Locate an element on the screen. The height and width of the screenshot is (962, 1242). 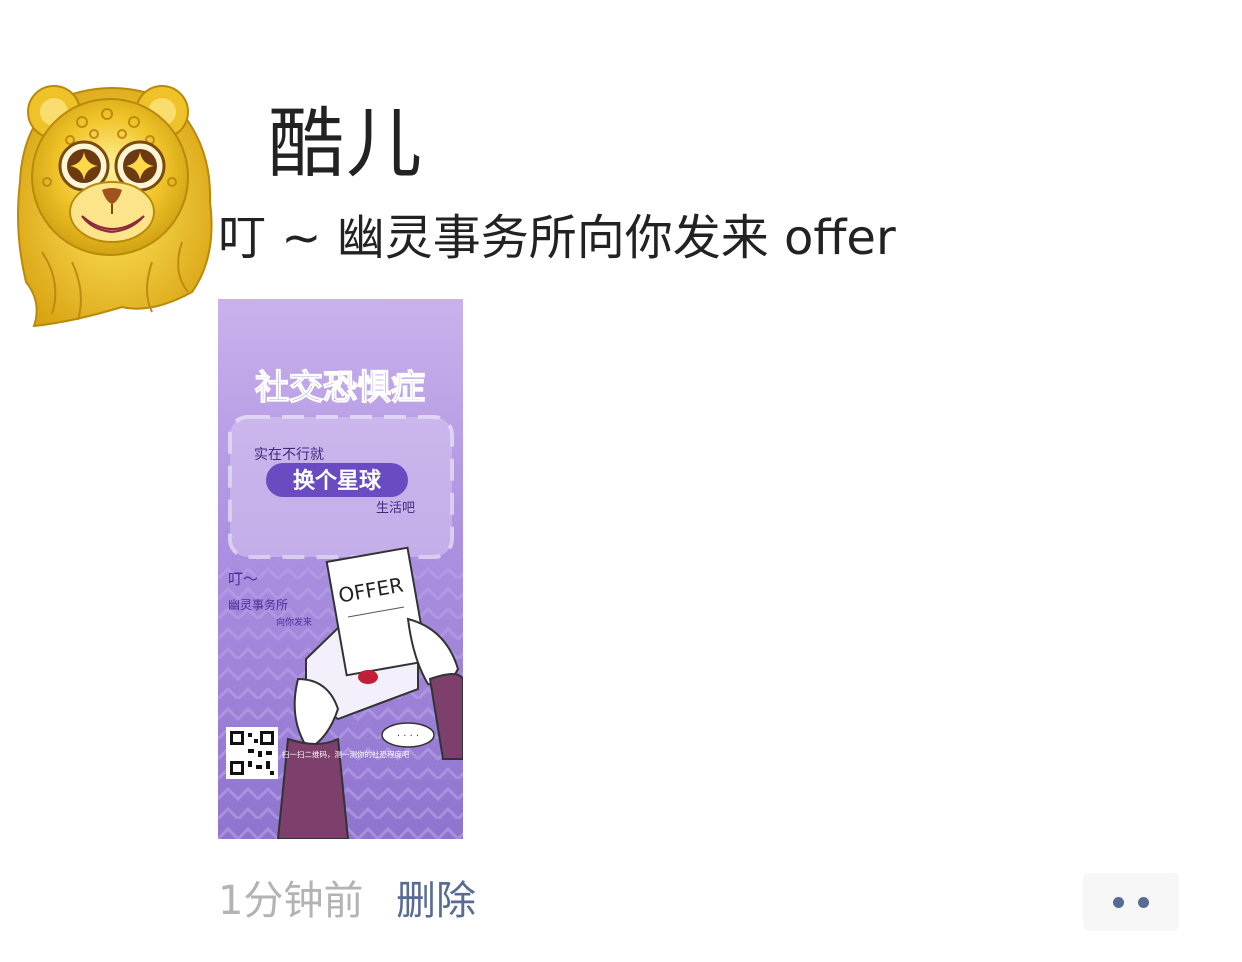
post-text: 叮 ~ 幽灵事务所向你发来 offer is located at coordinates (557, 238).